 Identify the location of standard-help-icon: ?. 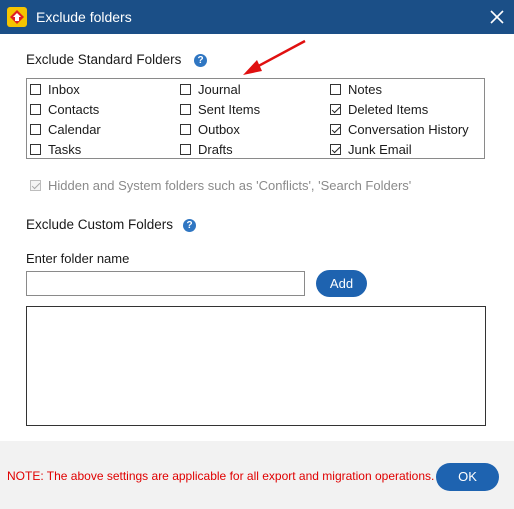
(200, 60).